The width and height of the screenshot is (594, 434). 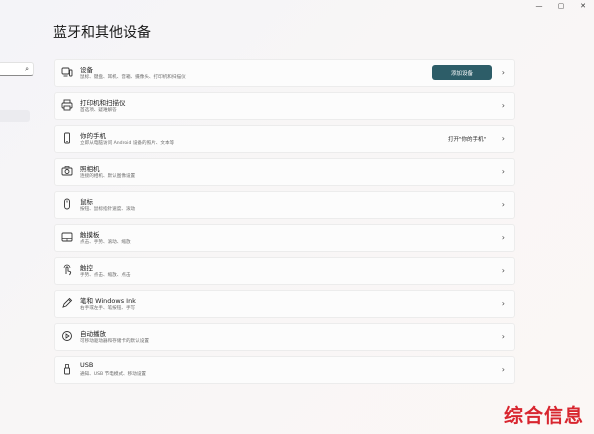 What do you see at coordinates (15, 116) in the screenshot?
I see `sidebar-item-selected` at bounding box center [15, 116].